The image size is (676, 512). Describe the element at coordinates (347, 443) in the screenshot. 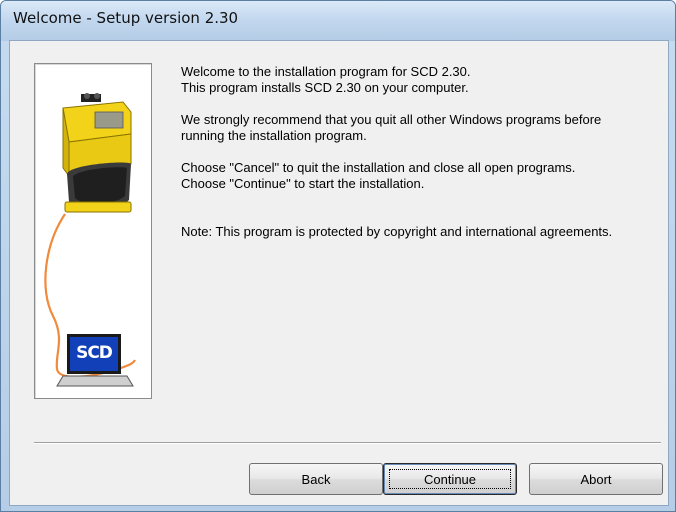

I see `divider` at that location.